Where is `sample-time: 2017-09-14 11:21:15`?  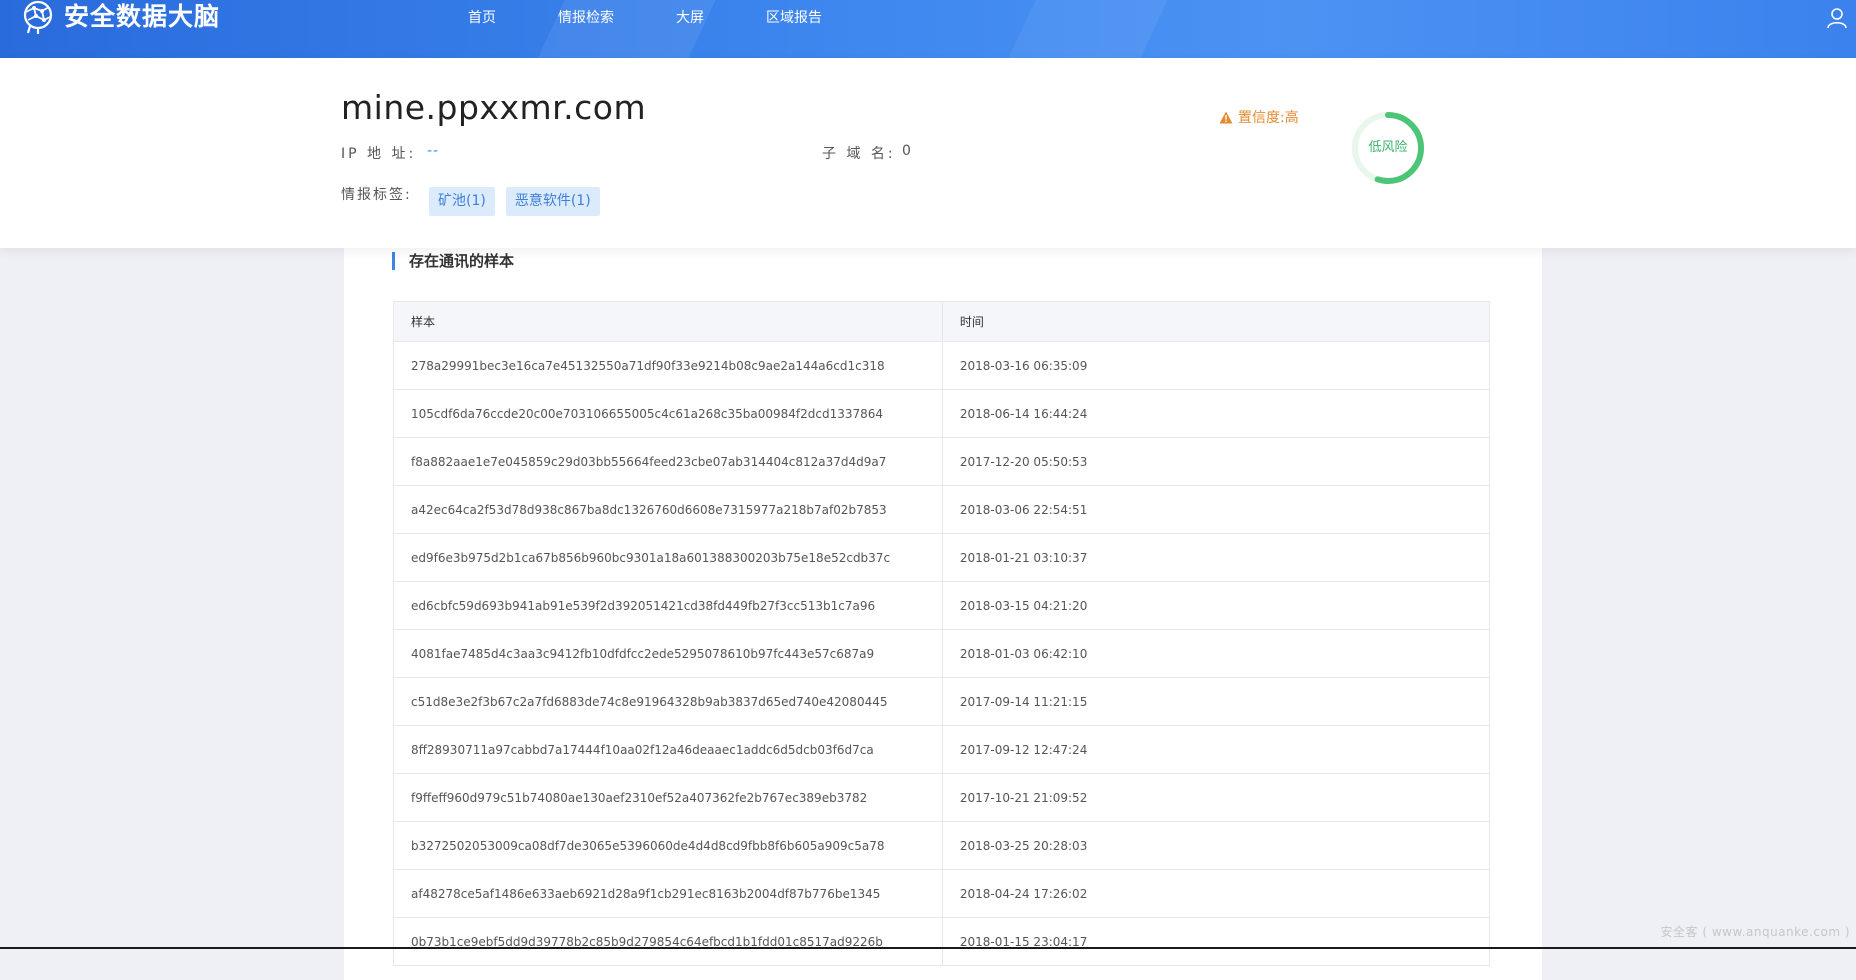
sample-time: 2017-09-14 11:21:15 is located at coordinates (1216, 701).